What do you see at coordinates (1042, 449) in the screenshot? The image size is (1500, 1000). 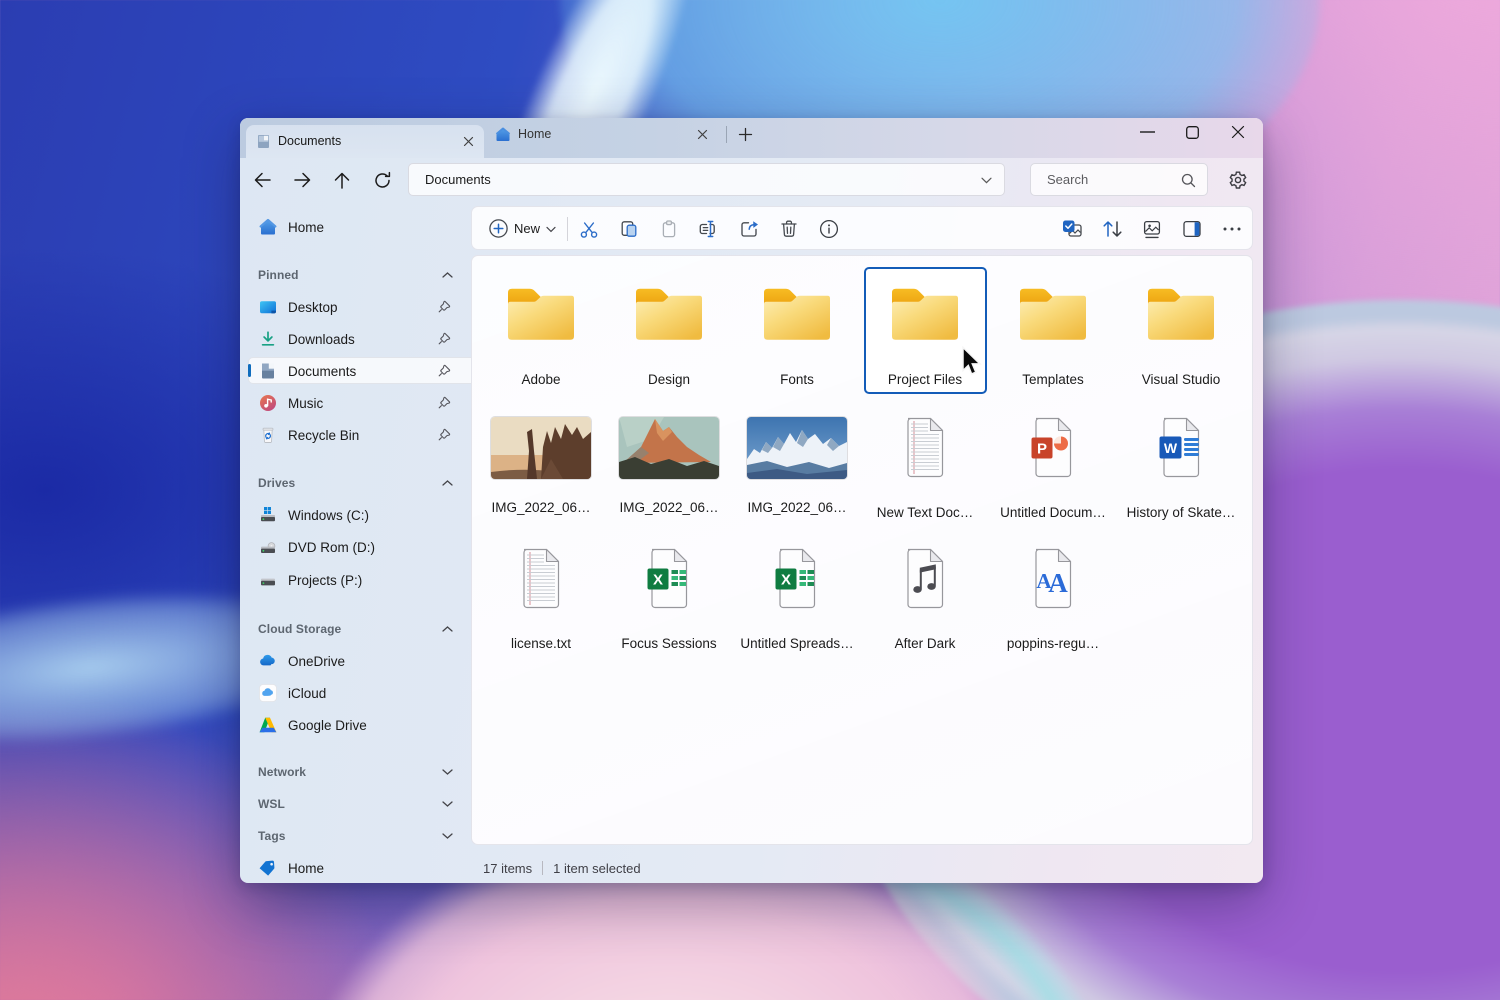 I see `svg-text: P` at bounding box center [1042, 449].